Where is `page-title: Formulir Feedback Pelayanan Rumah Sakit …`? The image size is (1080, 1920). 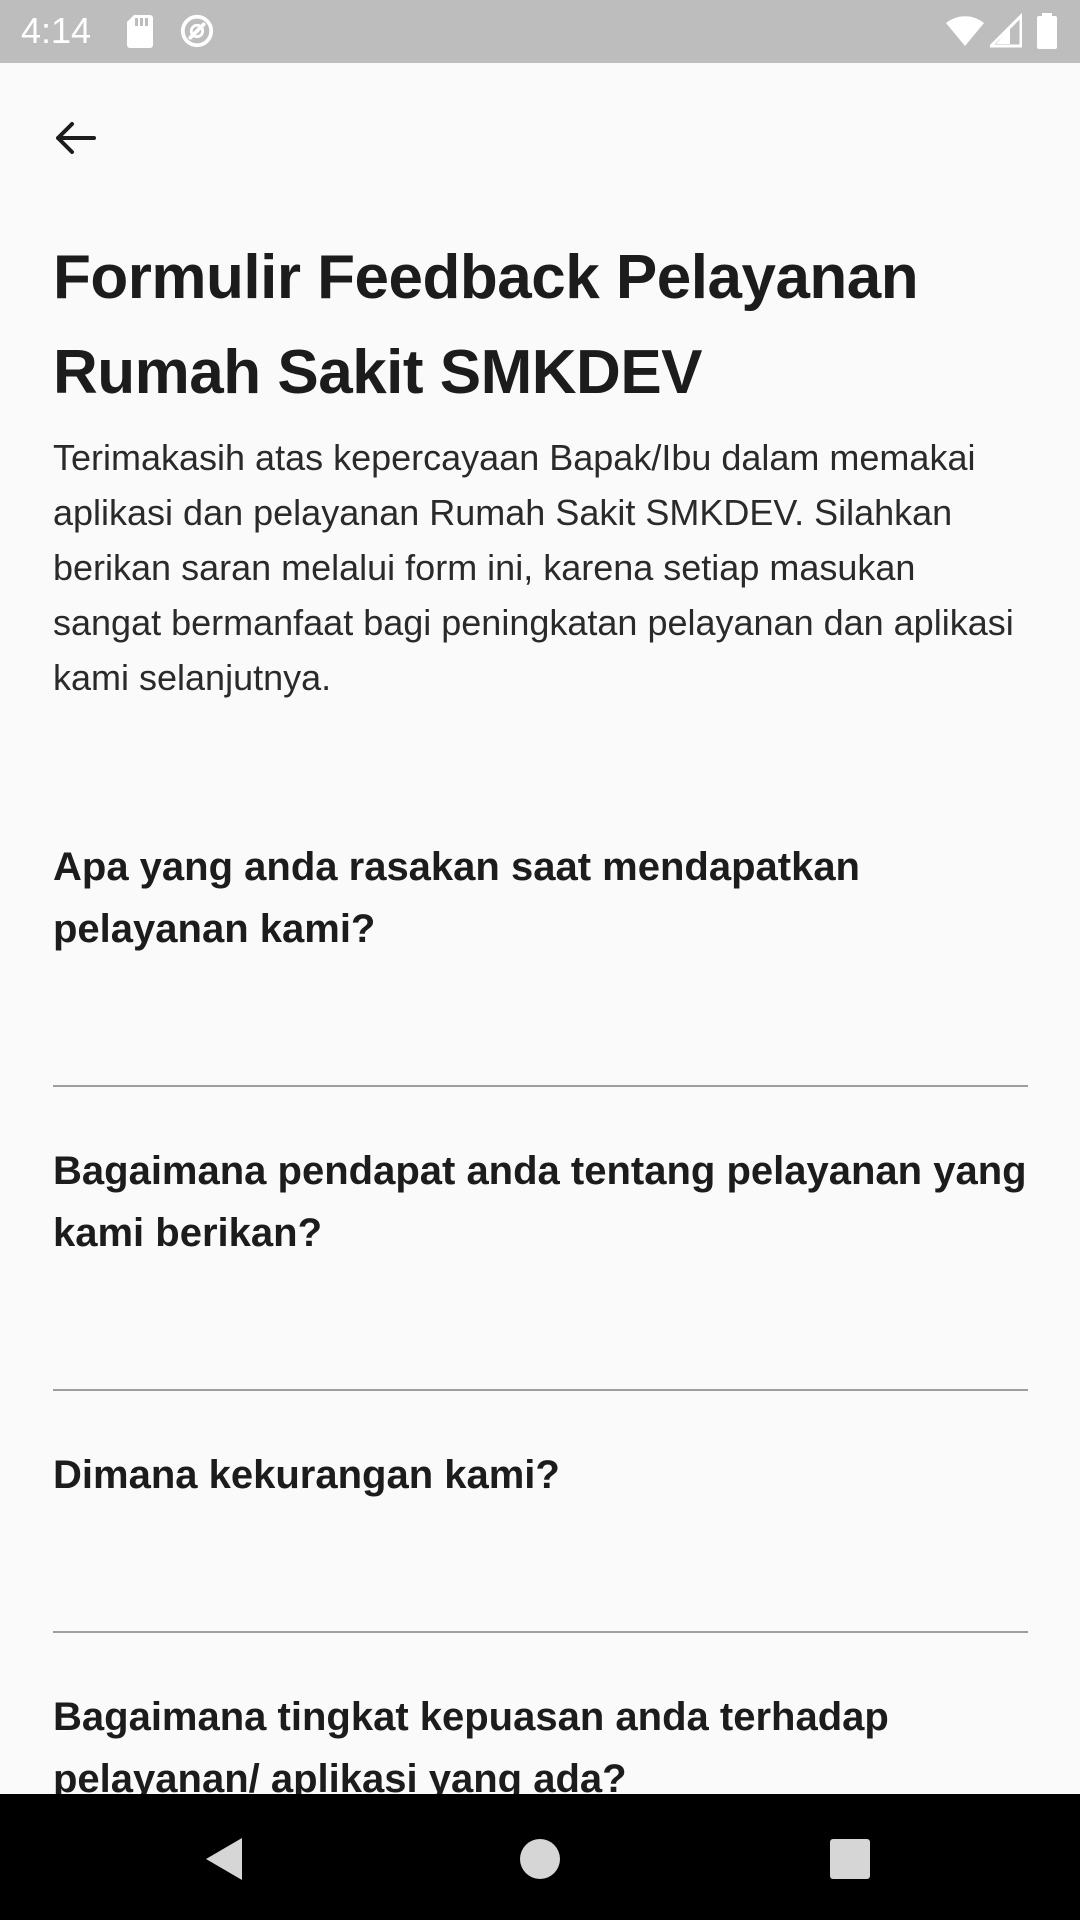
page-title: Formulir Feedback Pelayanan Rumah Sakit … is located at coordinates (486, 325).